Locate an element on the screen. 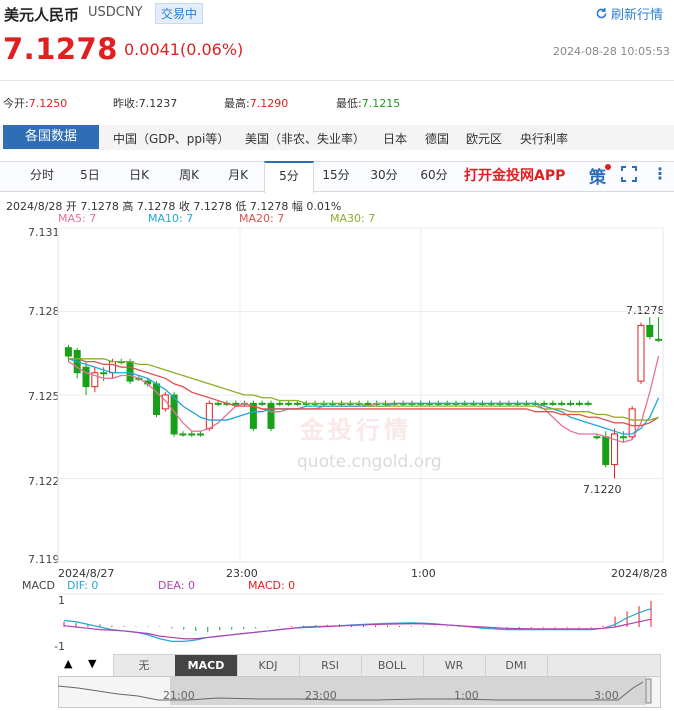 The height and width of the screenshot is (711, 674). indicator-tab-macd: MACD is located at coordinates (206, 665).